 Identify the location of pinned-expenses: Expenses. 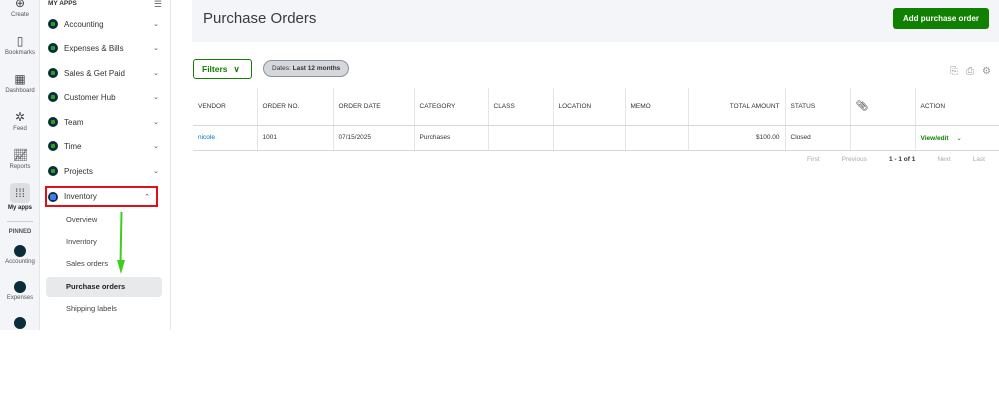
(20, 291).